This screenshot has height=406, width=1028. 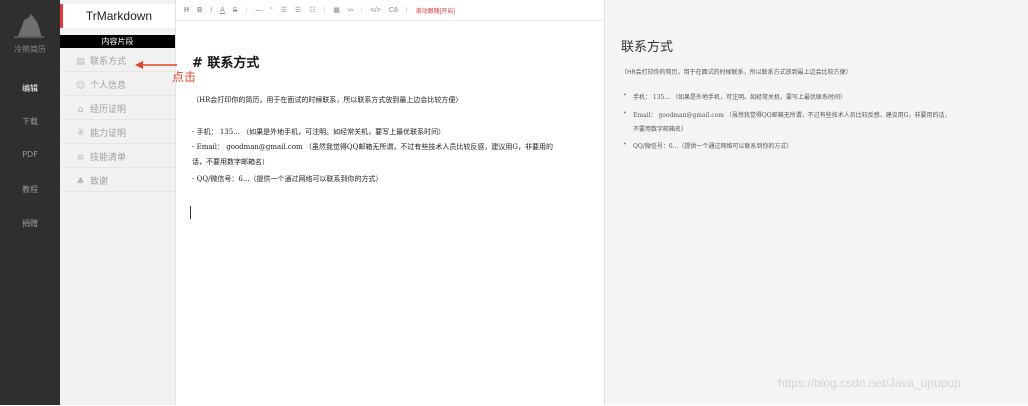 What do you see at coordinates (30, 88) in the screenshot?
I see `nav-item-edit: 编辑` at bounding box center [30, 88].